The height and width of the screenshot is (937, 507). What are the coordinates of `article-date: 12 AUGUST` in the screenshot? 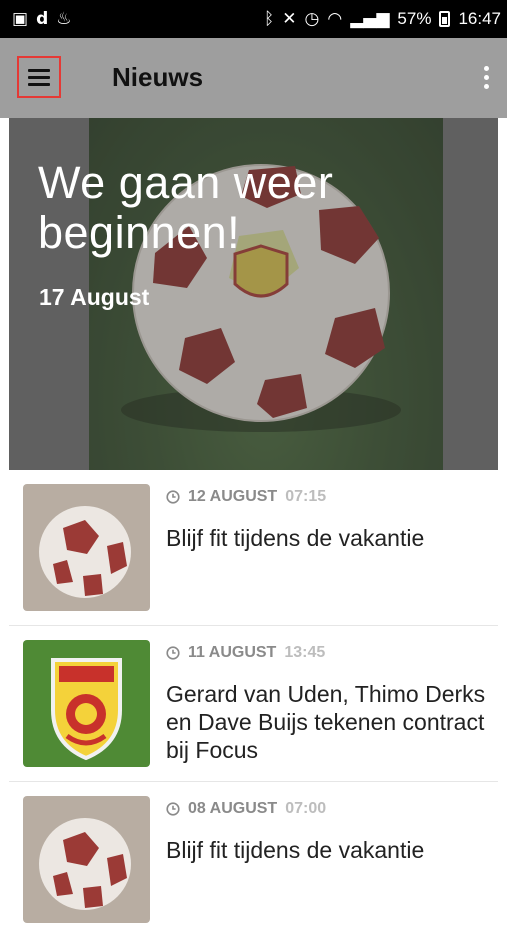 It's located at (233, 496).